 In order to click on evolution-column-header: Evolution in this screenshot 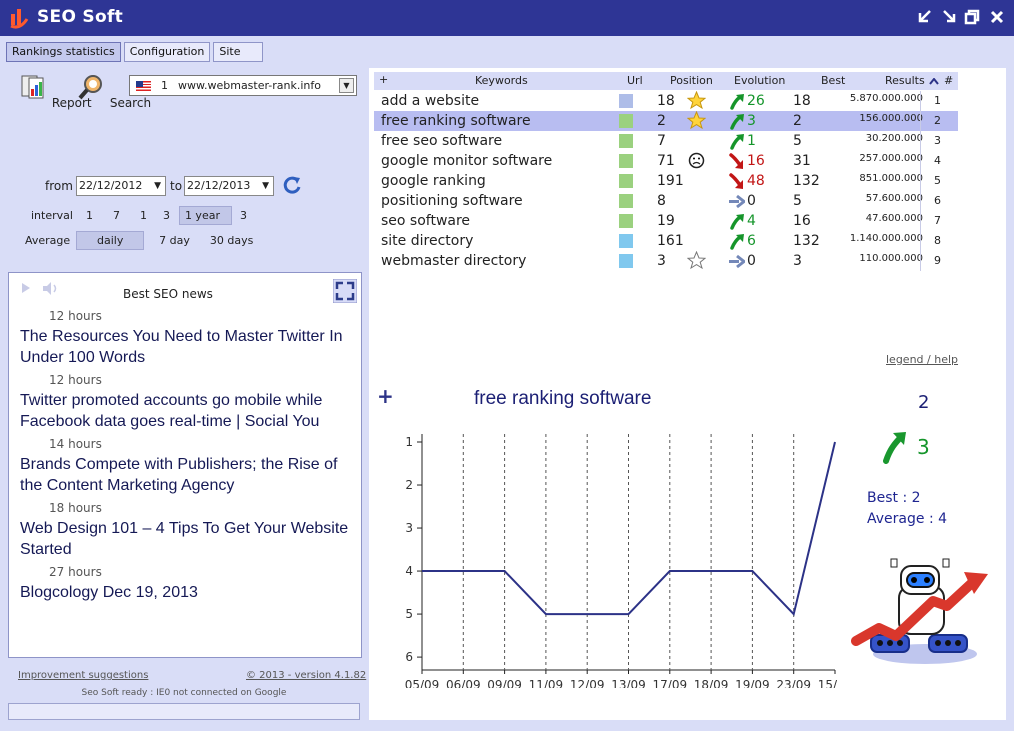, I will do `click(759, 80)`.